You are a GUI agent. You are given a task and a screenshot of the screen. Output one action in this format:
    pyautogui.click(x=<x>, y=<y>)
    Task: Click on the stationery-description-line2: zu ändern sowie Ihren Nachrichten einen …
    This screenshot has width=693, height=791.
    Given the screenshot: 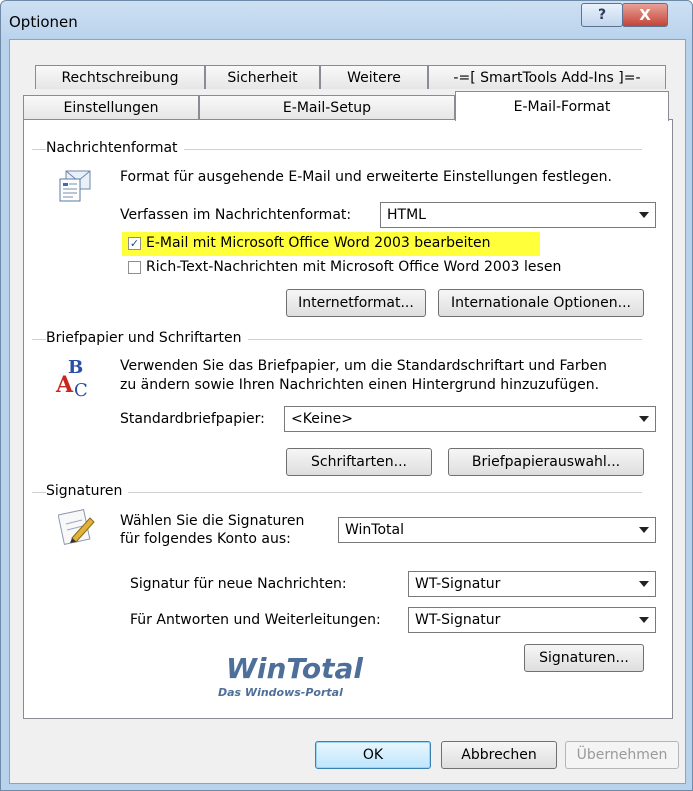 What is the action you would take?
    pyautogui.click(x=360, y=385)
    